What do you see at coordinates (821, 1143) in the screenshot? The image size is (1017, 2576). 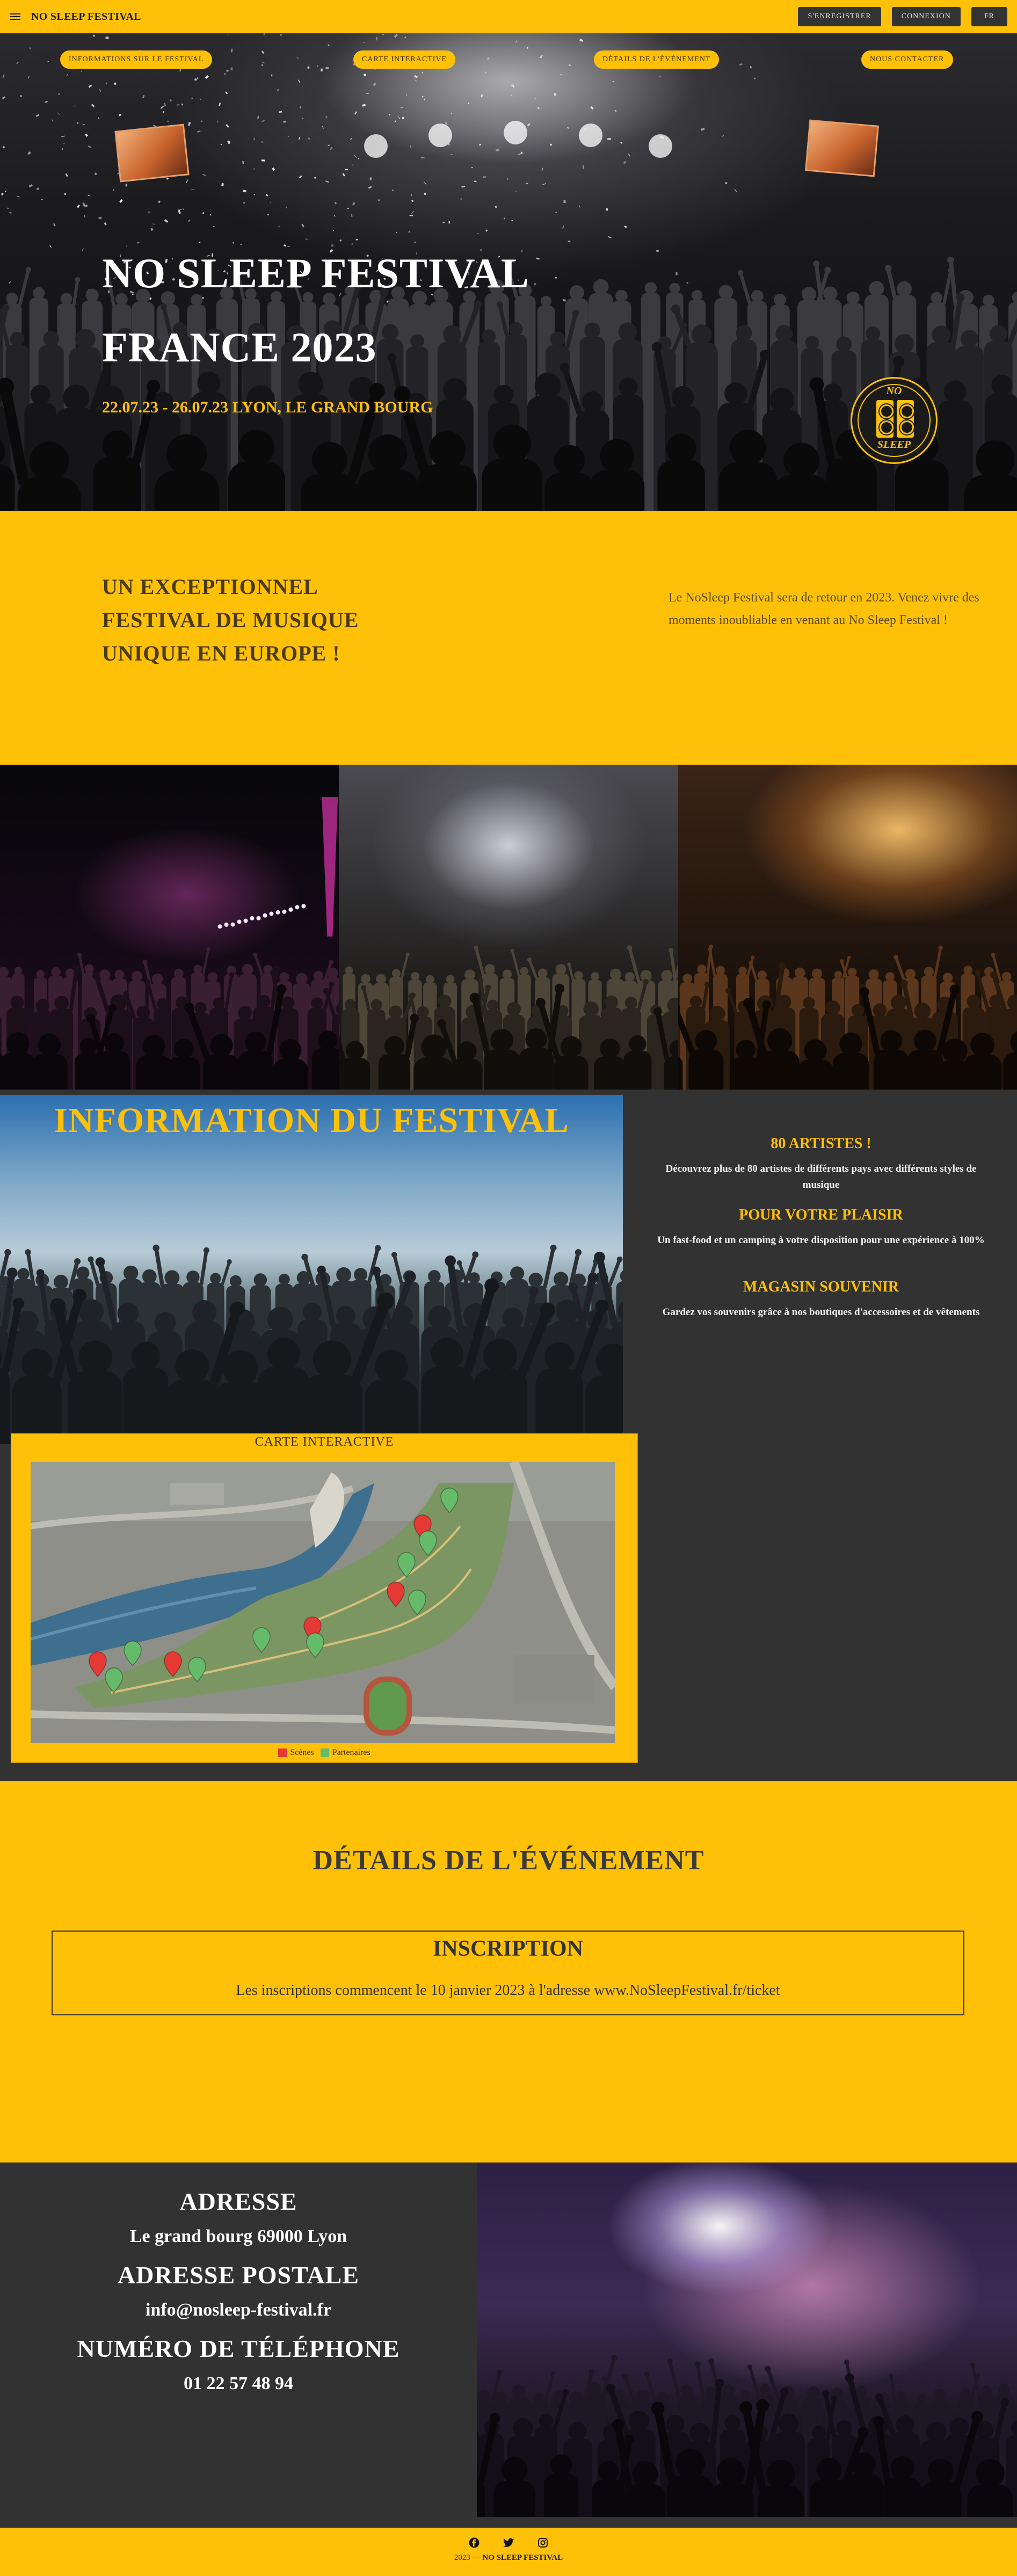 I see `feature-title: 80 ARTISTES !` at bounding box center [821, 1143].